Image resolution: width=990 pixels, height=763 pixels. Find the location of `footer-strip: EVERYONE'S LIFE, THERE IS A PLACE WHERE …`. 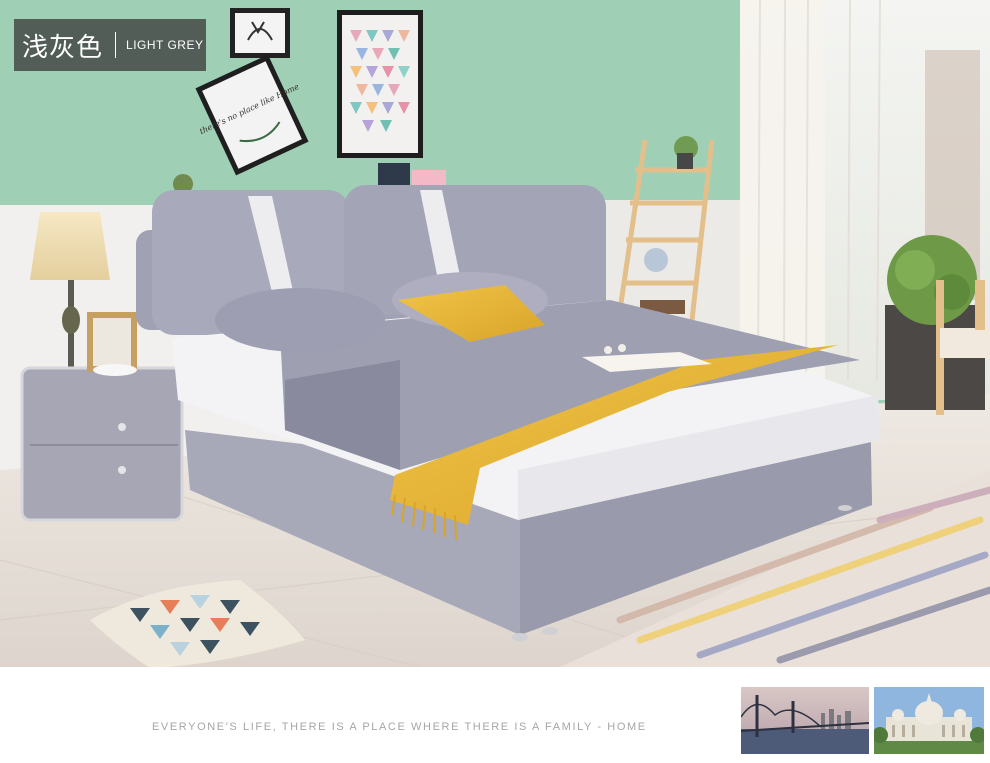

footer-strip: EVERYONE'S LIFE, THERE IS A PLACE WHERE … is located at coordinates (495, 715).